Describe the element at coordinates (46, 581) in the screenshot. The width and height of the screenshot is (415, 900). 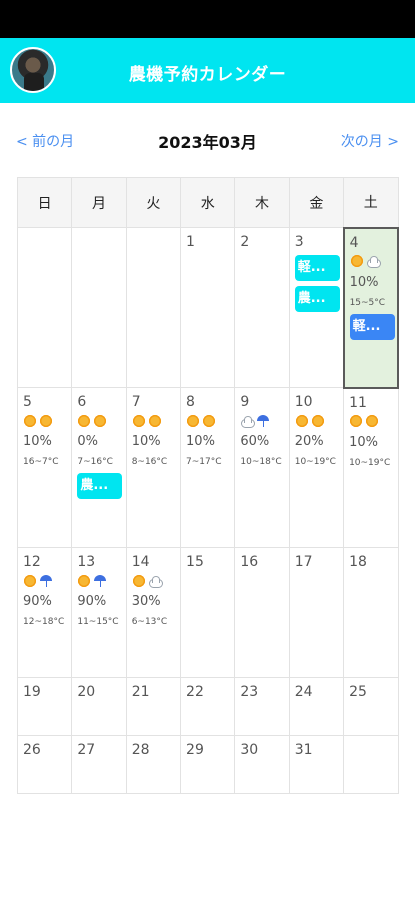
I see `umbrella-icon` at that location.